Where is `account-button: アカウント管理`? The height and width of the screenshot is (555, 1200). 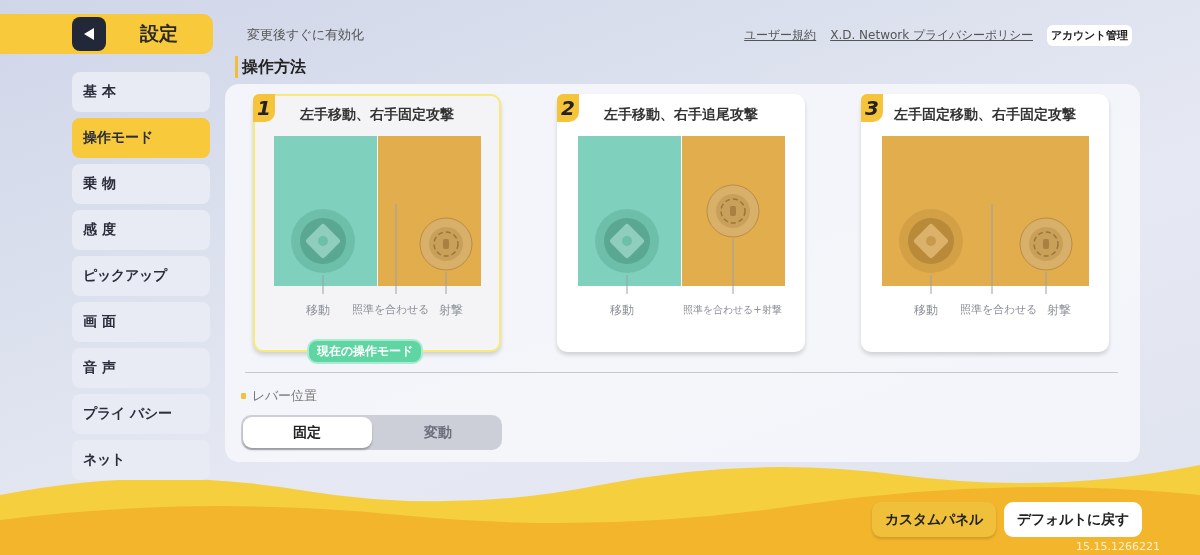
account-button: アカウント管理 is located at coordinates (1089, 35).